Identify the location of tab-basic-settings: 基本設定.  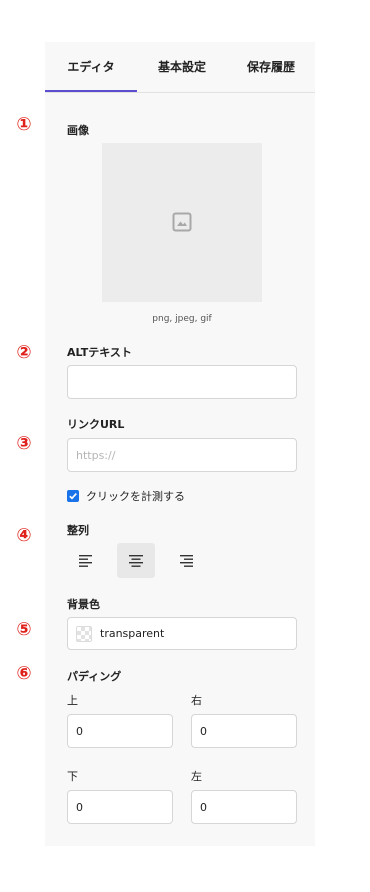
(182, 66).